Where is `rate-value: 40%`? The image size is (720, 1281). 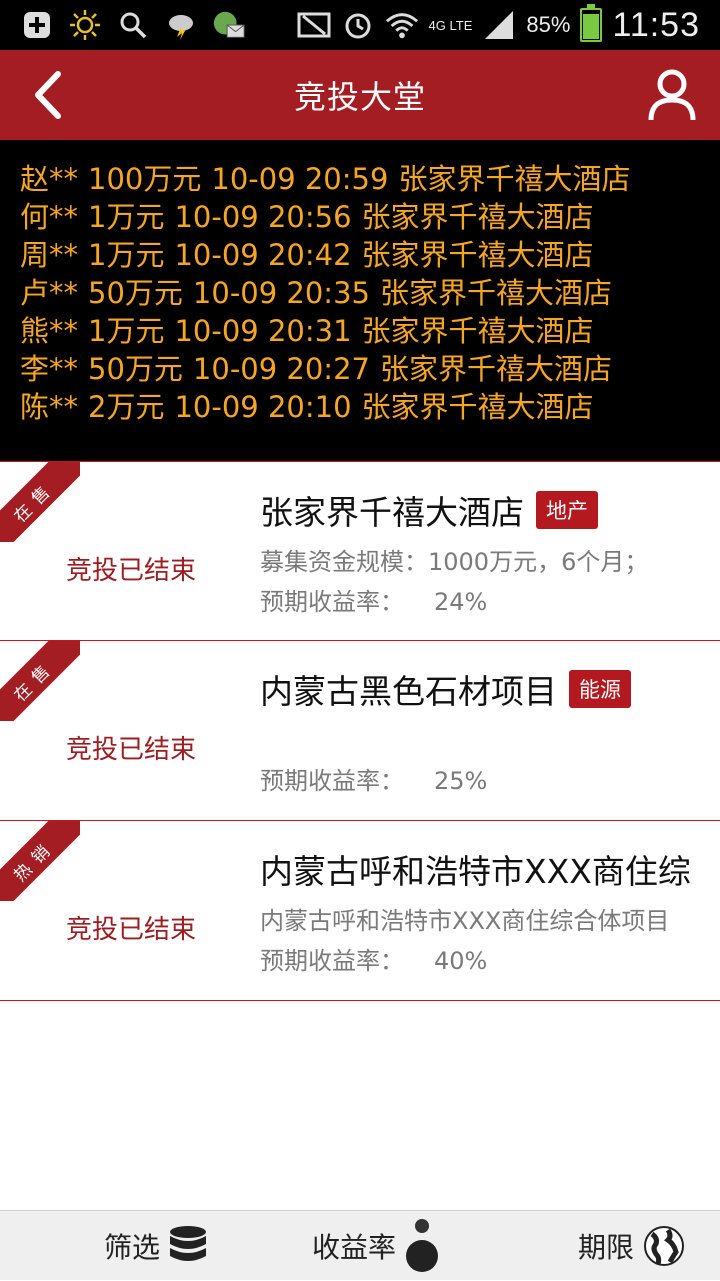 rate-value: 40% is located at coordinates (461, 961).